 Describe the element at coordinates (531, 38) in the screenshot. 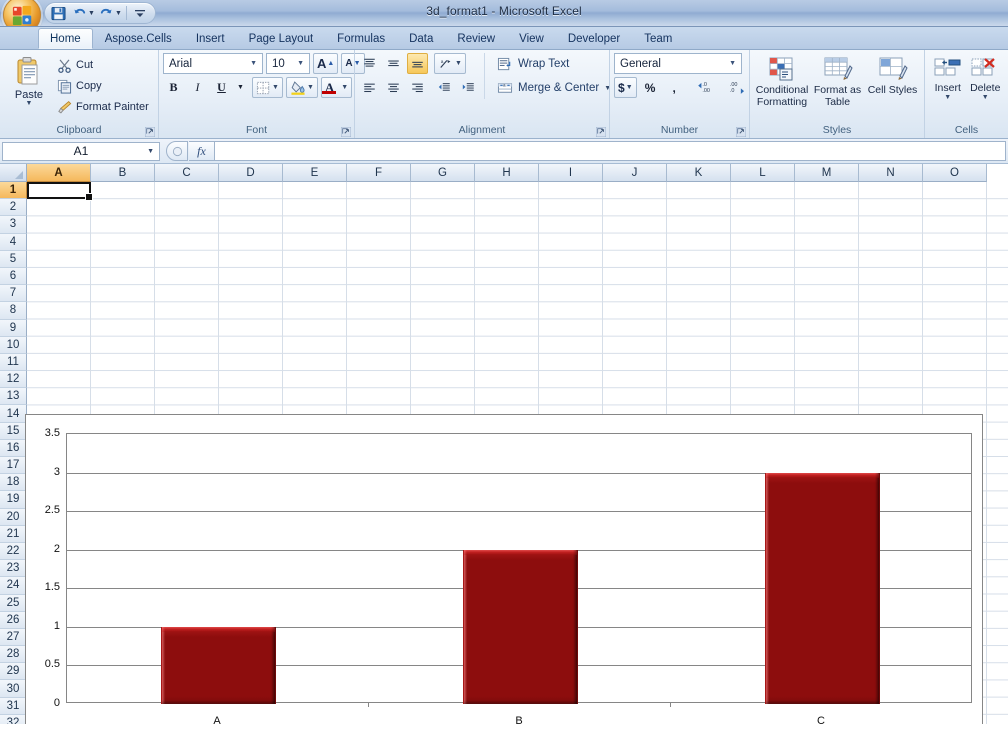

I see `tab-view: View` at that location.